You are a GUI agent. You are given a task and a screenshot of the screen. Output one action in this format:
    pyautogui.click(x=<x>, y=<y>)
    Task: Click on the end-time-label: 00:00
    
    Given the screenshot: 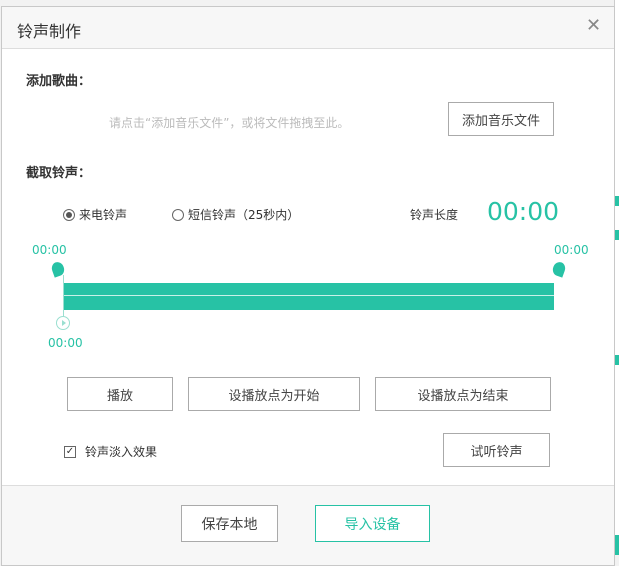 What is the action you would take?
    pyautogui.click(x=571, y=250)
    